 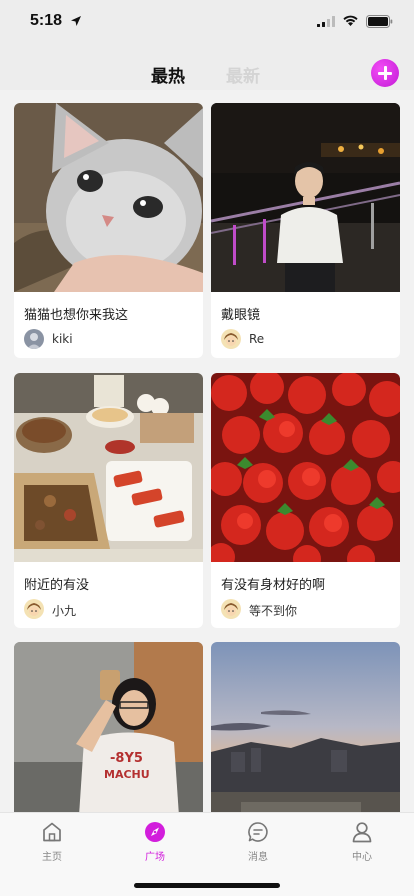 What do you see at coordinates (168, 74) in the screenshot?
I see `tab-hot: 最热` at bounding box center [168, 74].